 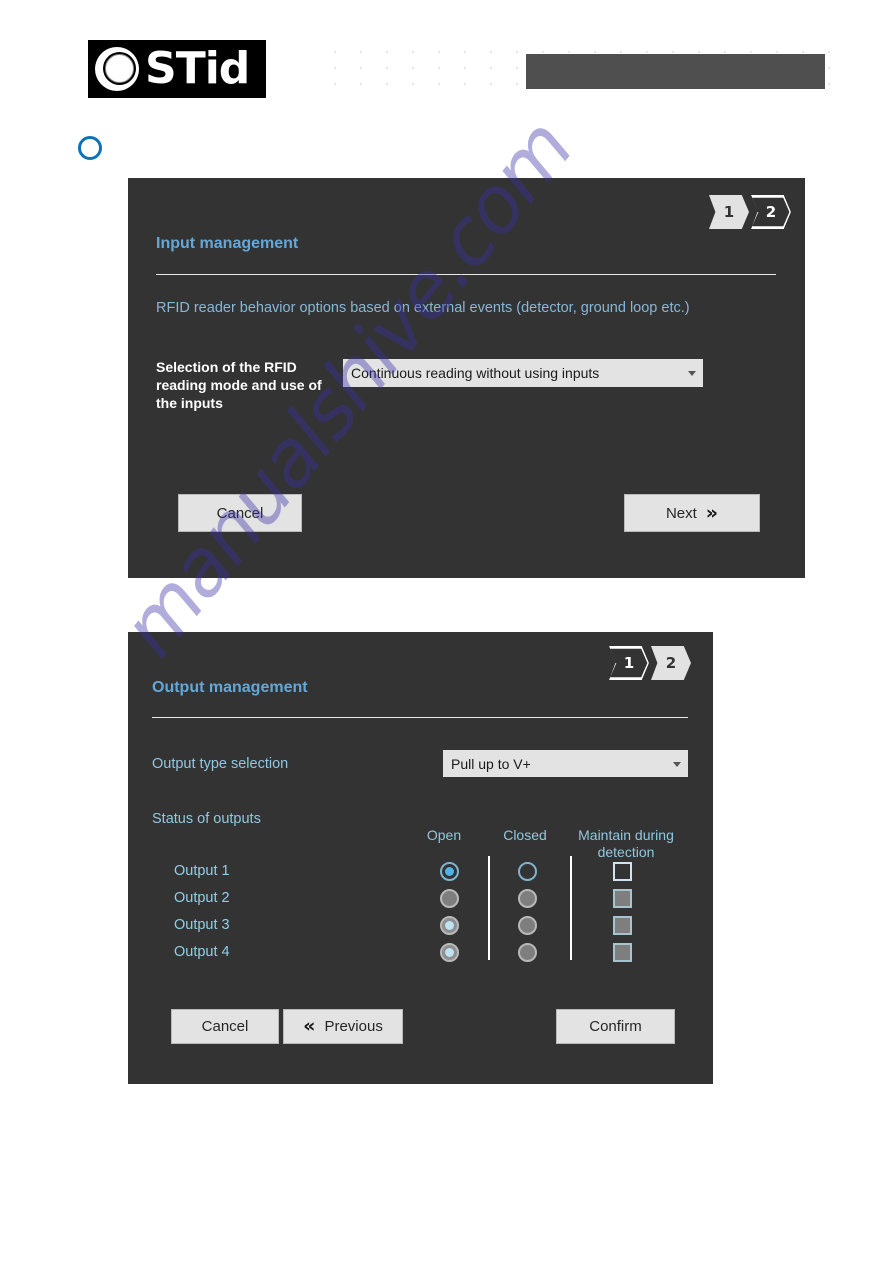 I want to click on bullet-marker-icon, so click(x=90, y=148).